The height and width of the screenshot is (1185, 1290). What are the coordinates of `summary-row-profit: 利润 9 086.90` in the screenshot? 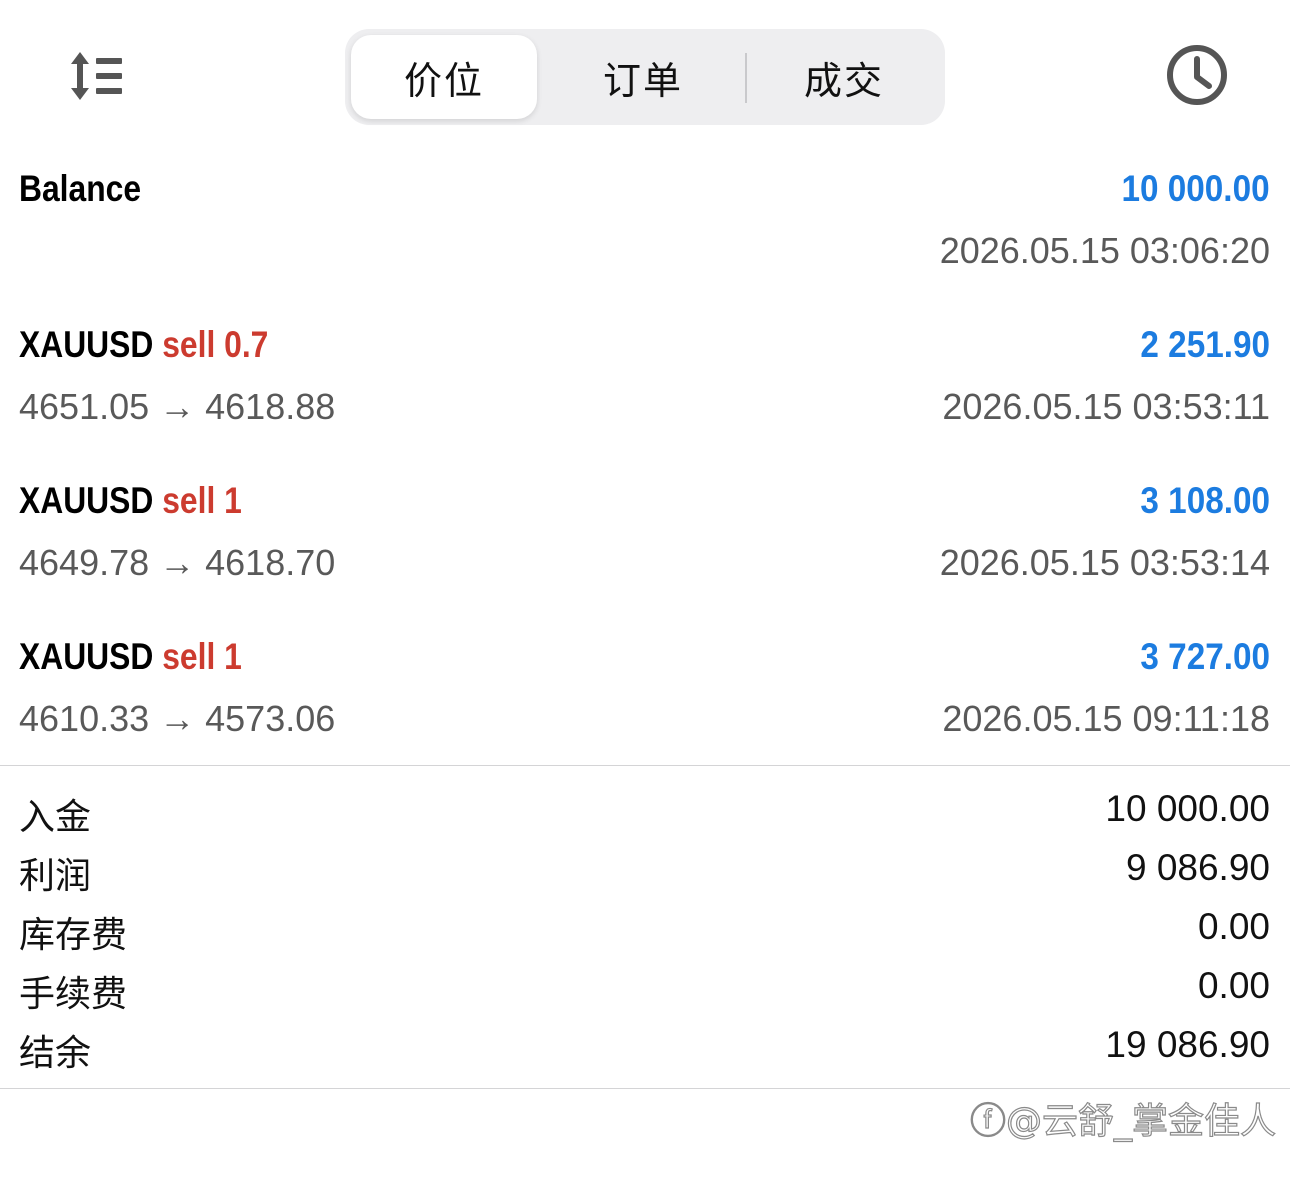 It's located at (645, 875).